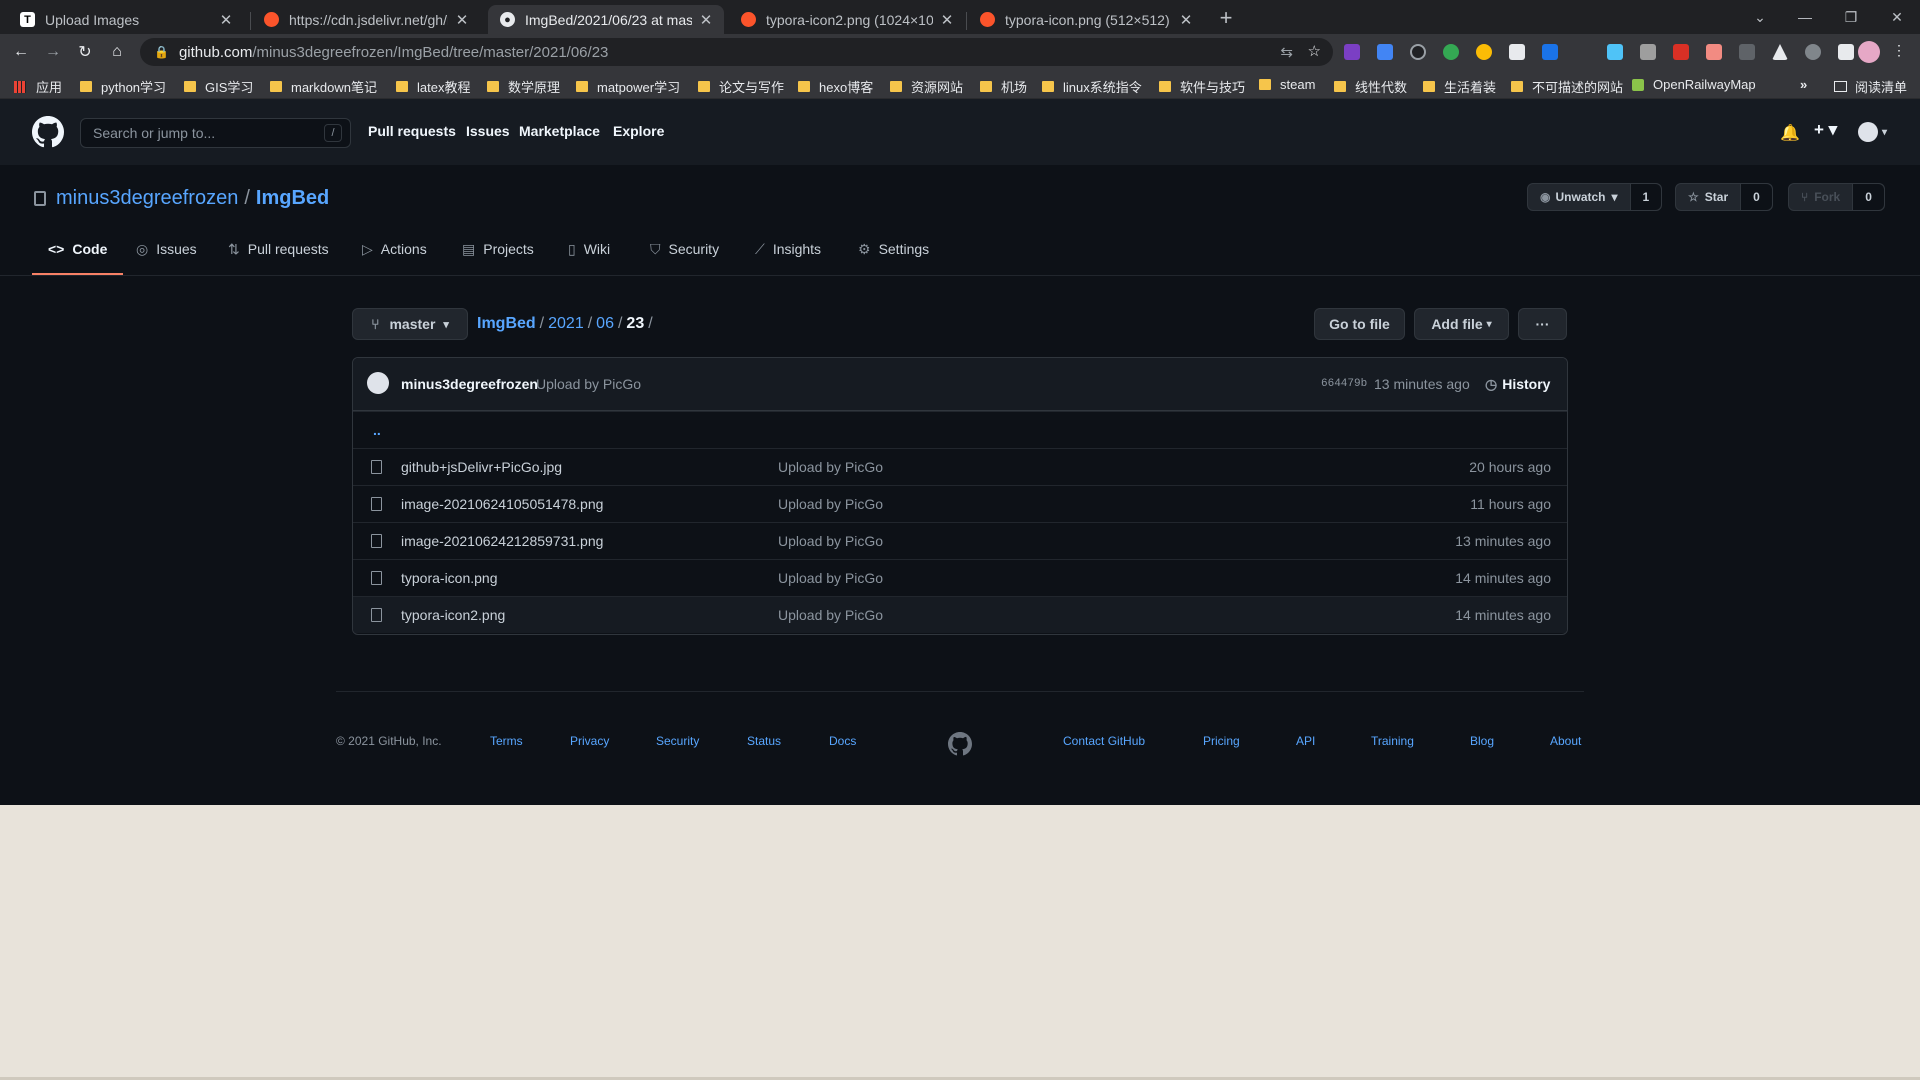 The height and width of the screenshot is (1080, 1920). What do you see at coordinates (1003, 86) in the screenshot?
I see `bookmark-folder: 机场` at bounding box center [1003, 86].